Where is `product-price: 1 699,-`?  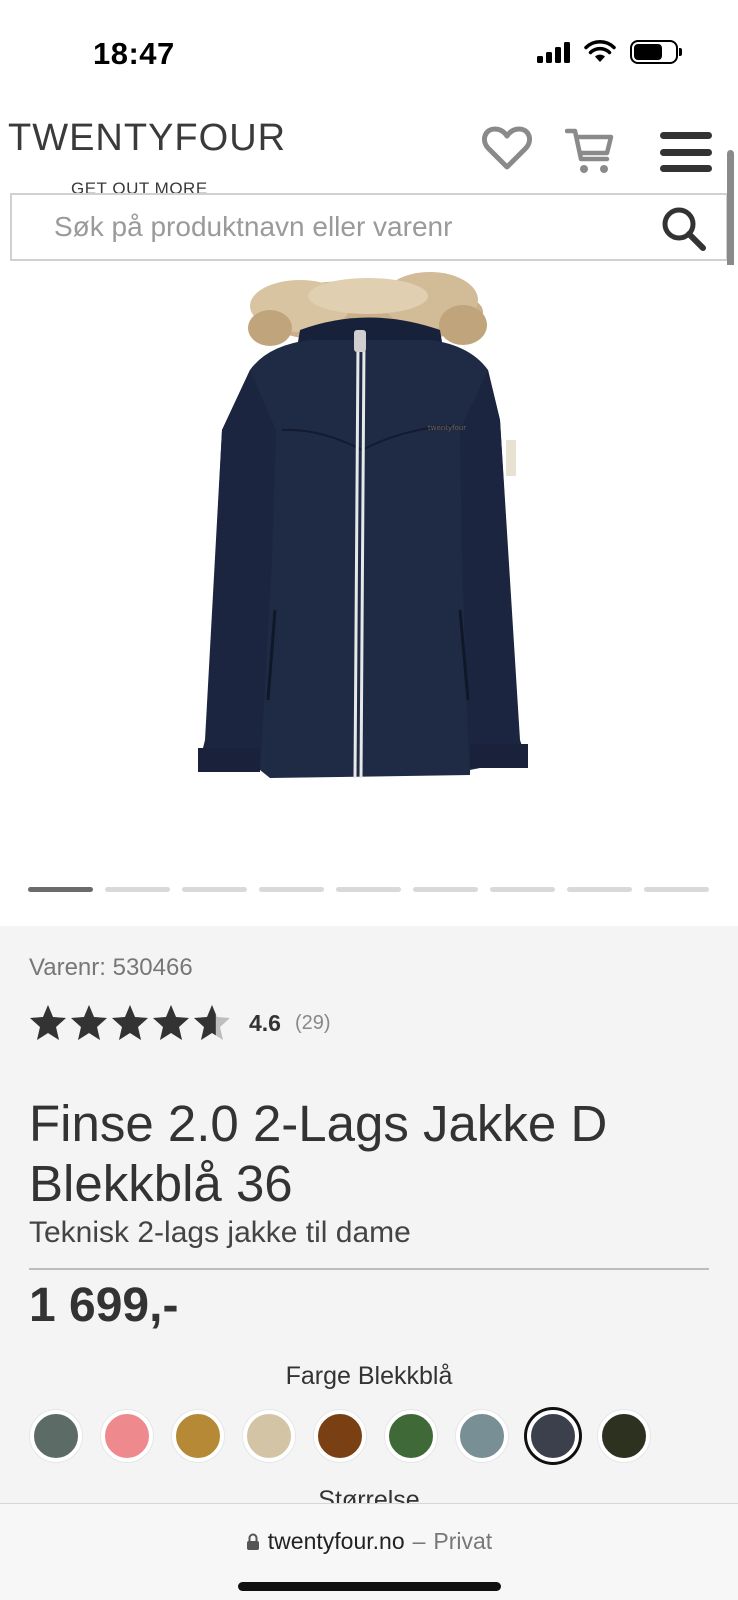 product-price: 1 699,- is located at coordinates (104, 1305).